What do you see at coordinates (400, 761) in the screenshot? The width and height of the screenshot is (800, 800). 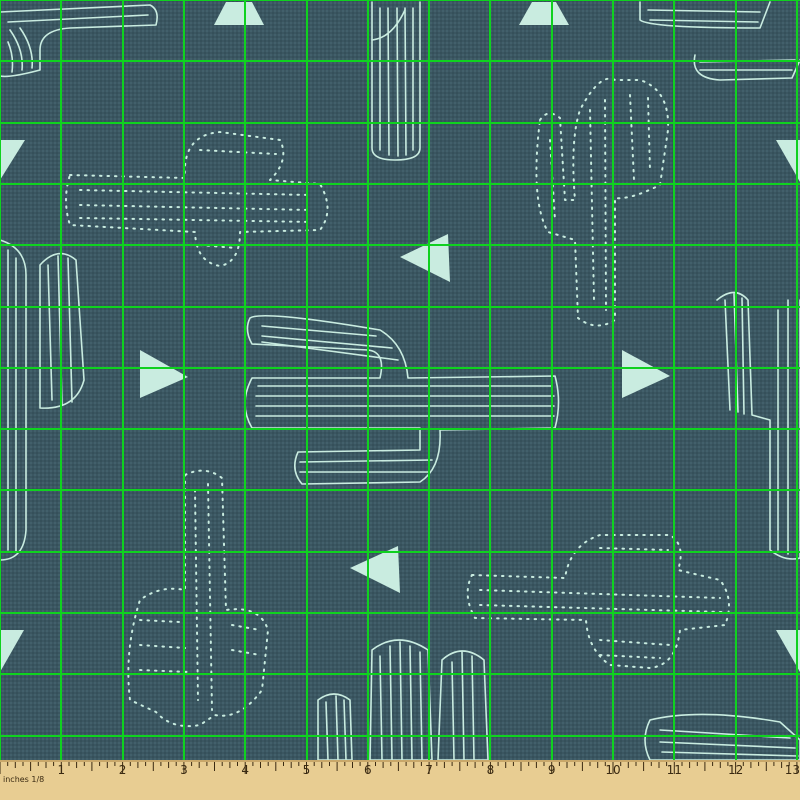 I see `ruler-edge` at bounding box center [400, 761].